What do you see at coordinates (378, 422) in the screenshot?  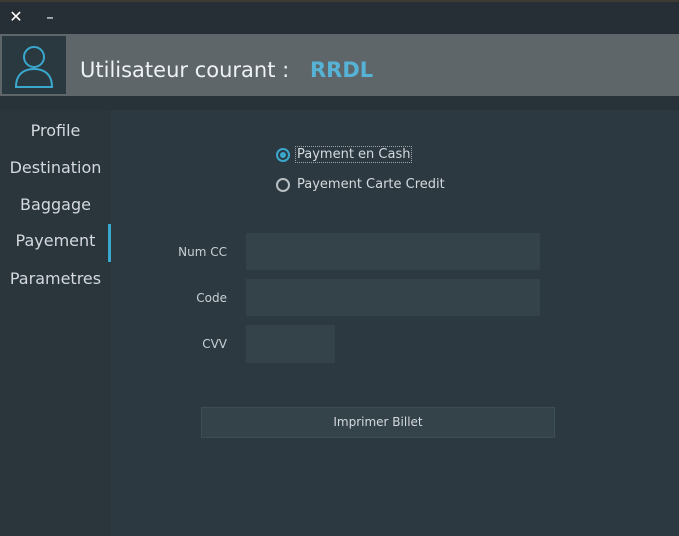 I see `print-ticket-button: Imprimer Billet` at bounding box center [378, 422].